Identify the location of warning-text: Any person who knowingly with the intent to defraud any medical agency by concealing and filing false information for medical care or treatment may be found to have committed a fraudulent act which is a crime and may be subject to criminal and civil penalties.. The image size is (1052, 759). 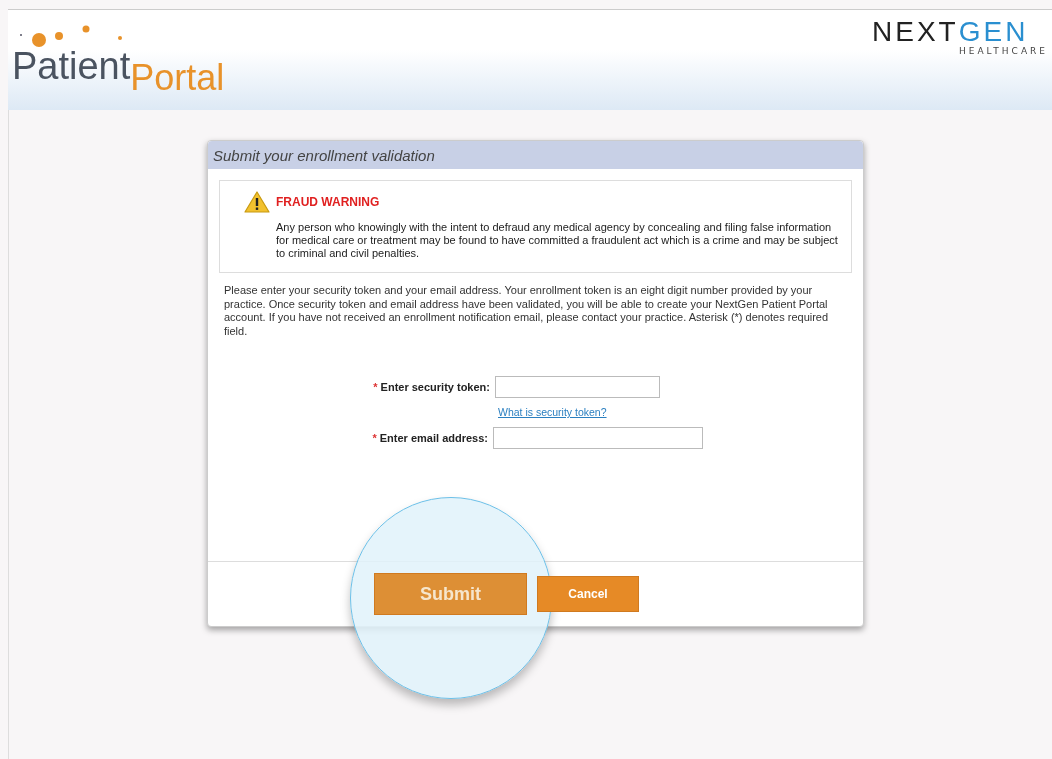
(557, 240).